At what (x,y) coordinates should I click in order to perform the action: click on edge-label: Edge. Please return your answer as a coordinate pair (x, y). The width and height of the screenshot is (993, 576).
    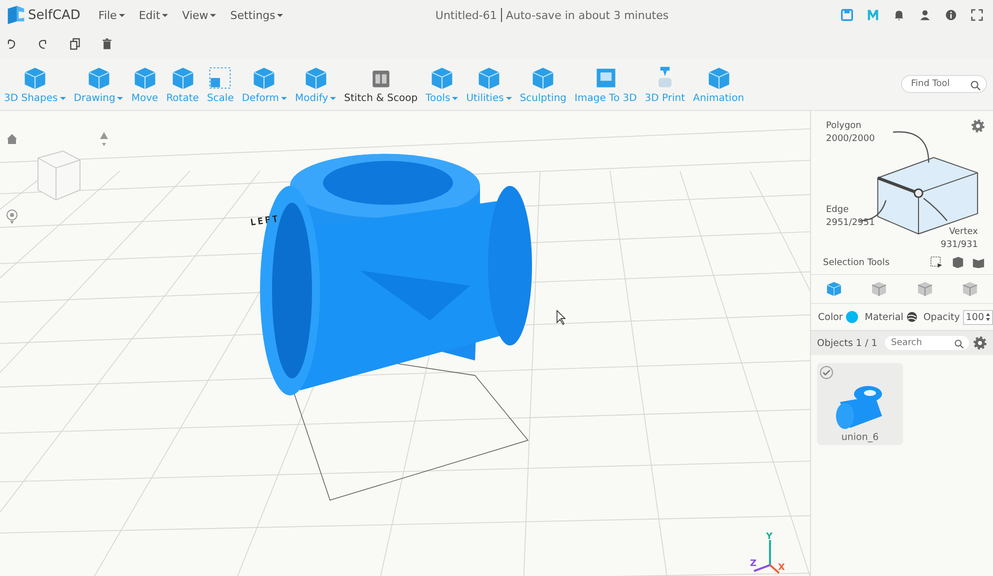
    Looking at the image, I should click on (838, 210).